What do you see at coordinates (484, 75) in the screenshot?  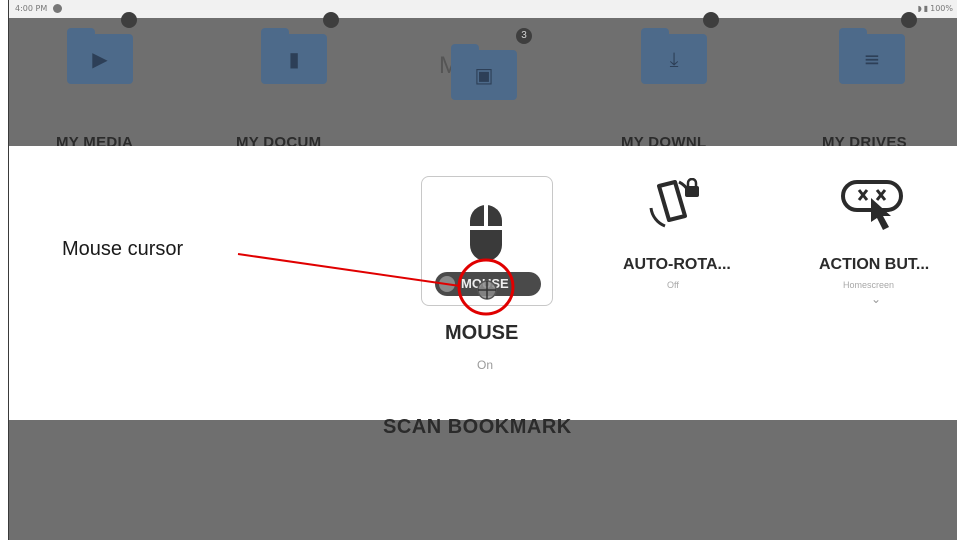 I see `image-icon: ▣` at bounding box center [484, 75].